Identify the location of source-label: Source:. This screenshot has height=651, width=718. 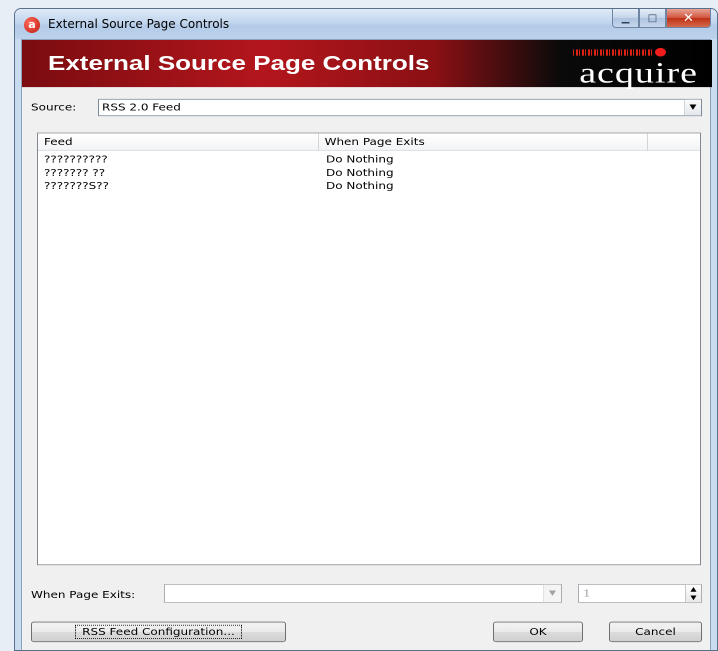
(54, 108).